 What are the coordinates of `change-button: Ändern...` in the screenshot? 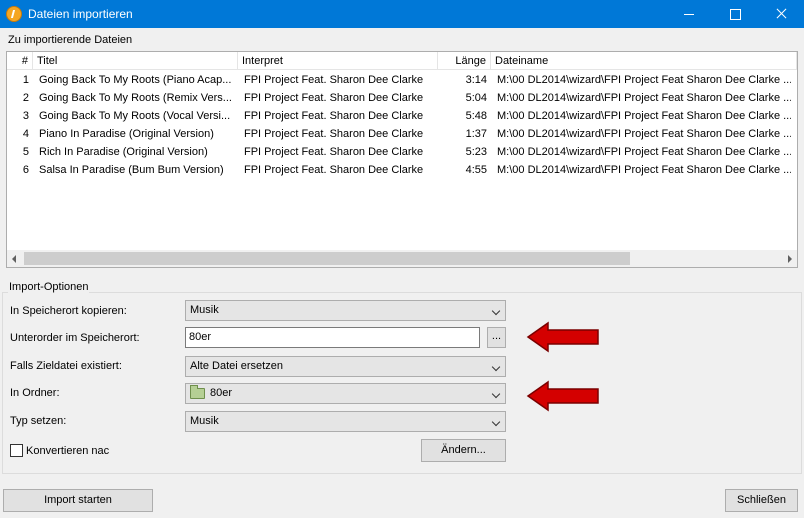 It's located at (463, 450).